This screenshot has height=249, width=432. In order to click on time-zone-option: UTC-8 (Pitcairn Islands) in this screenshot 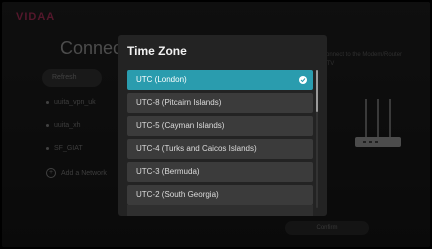, I will do `click(220, 103)`.